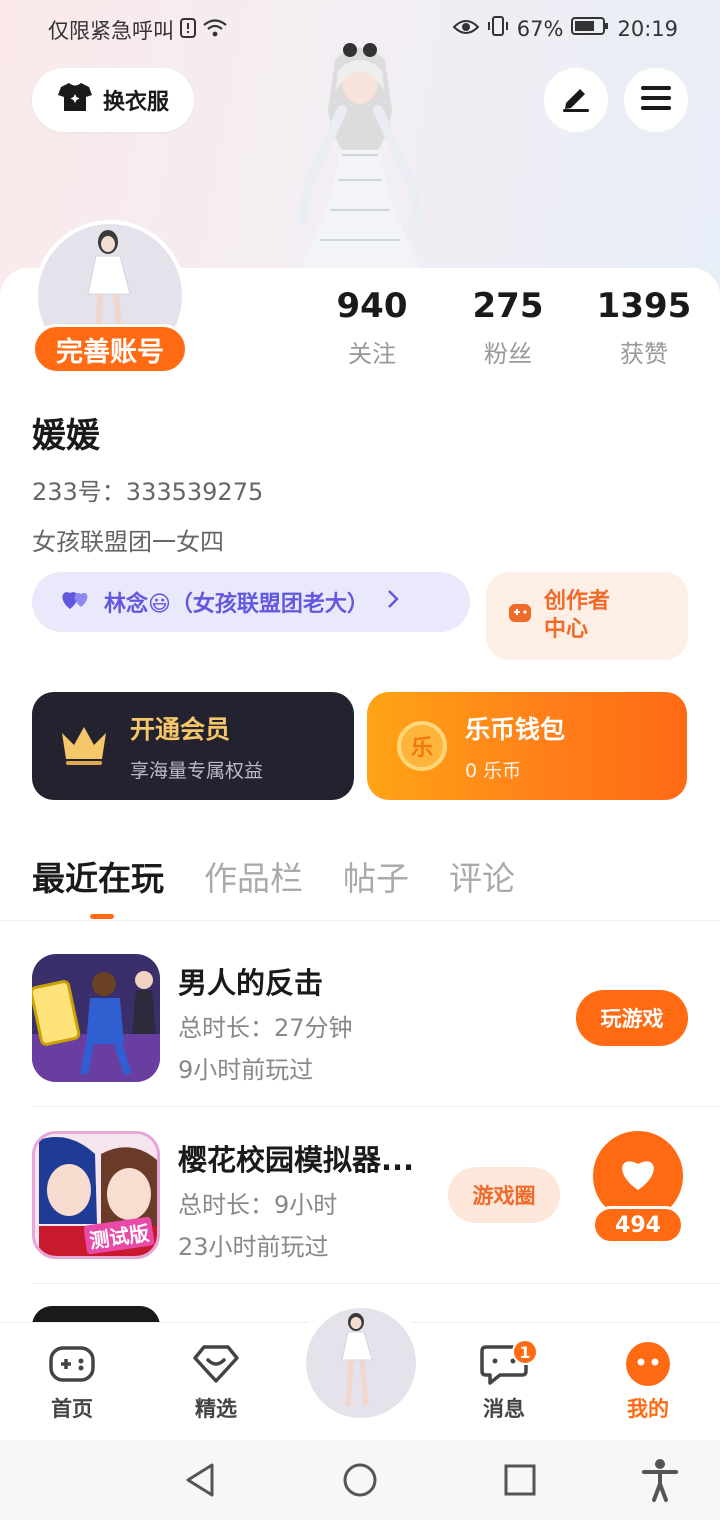 Image resolution: width=720 pixels, height=1520 pixels. I want to click on creator-center-line2: 中心, so click(566, 629).